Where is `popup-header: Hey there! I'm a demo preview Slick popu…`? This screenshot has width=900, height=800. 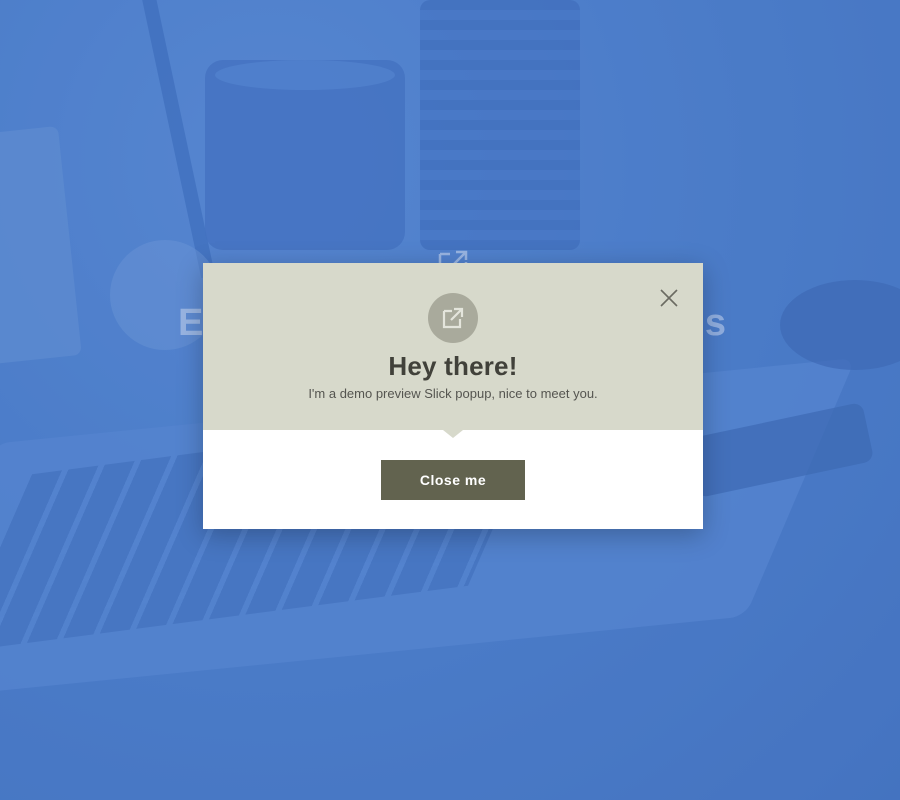
popup-header: Hey there! I'm a demo preview Slick popu… is located at coordinates (453, 350).